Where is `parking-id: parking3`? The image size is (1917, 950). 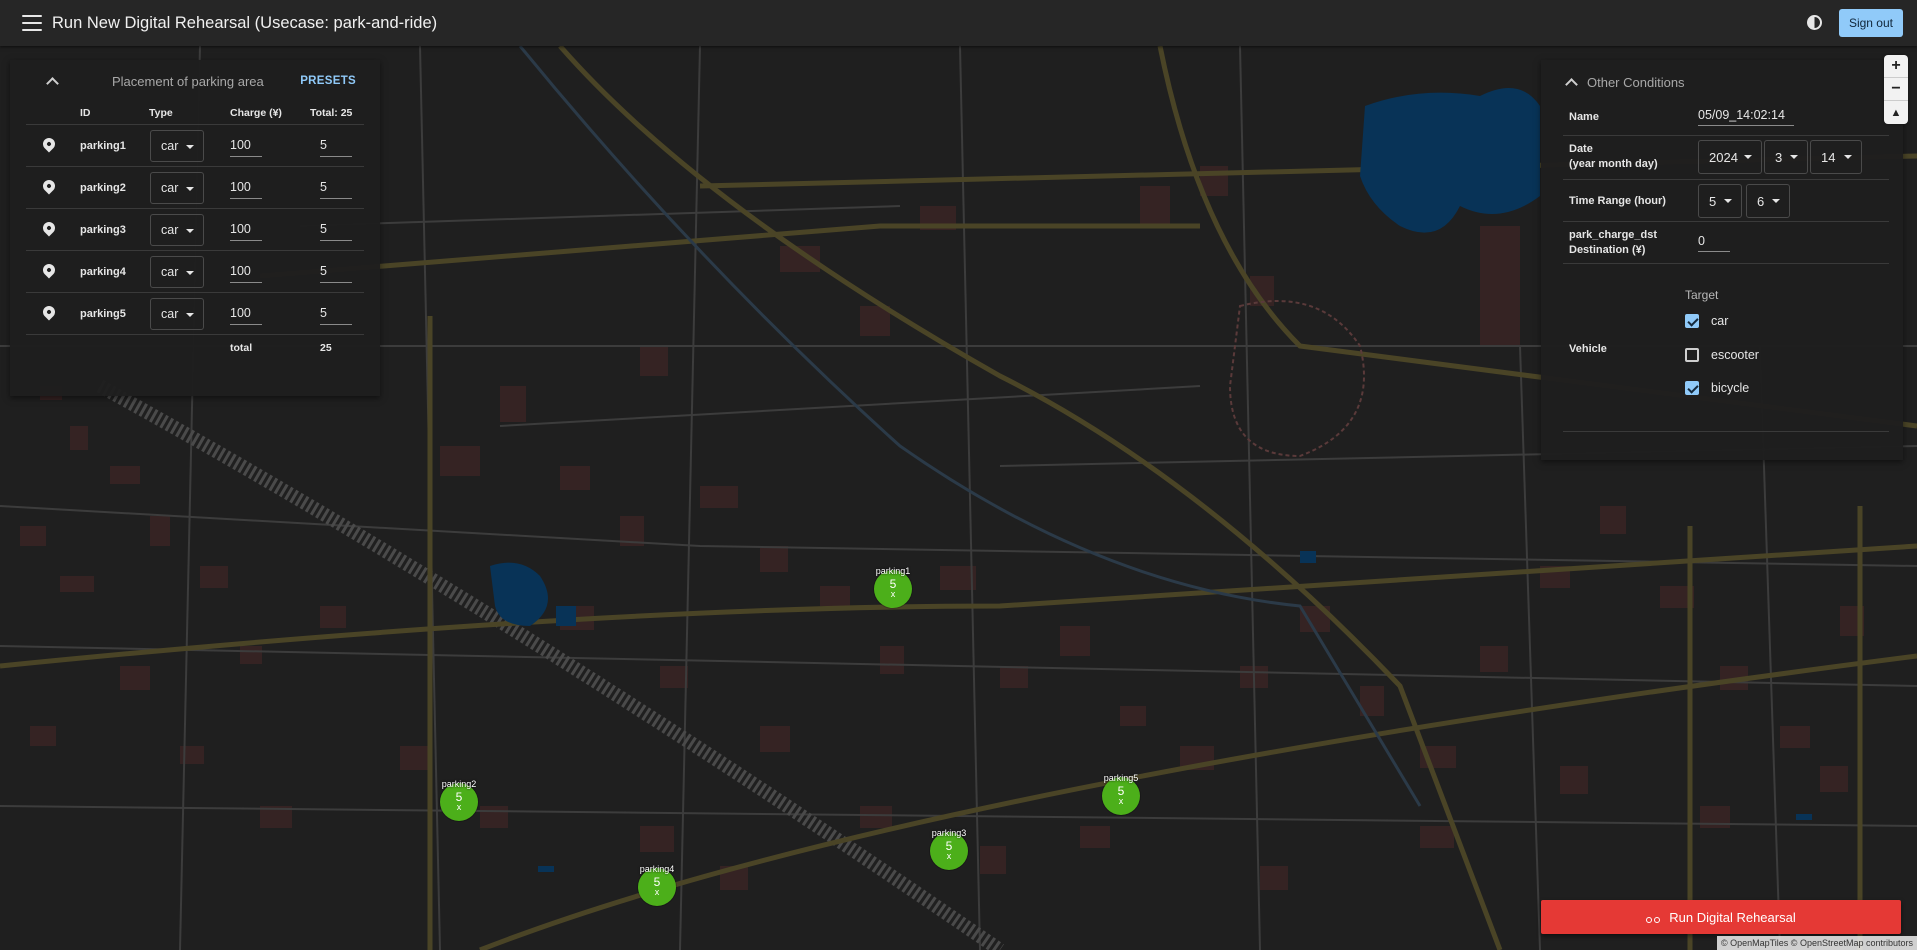 parking-id: parking3 is located at coordinates (103, 229).